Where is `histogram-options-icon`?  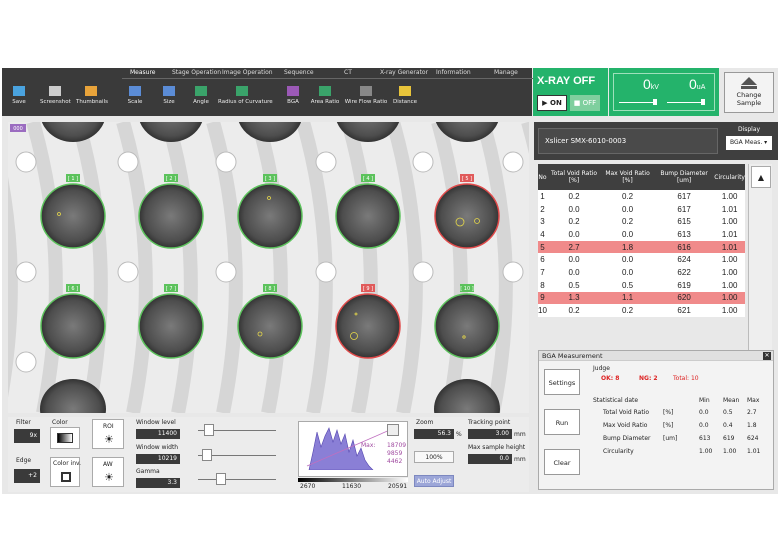
histogram-options-icon is located at coordinates (393, 430).